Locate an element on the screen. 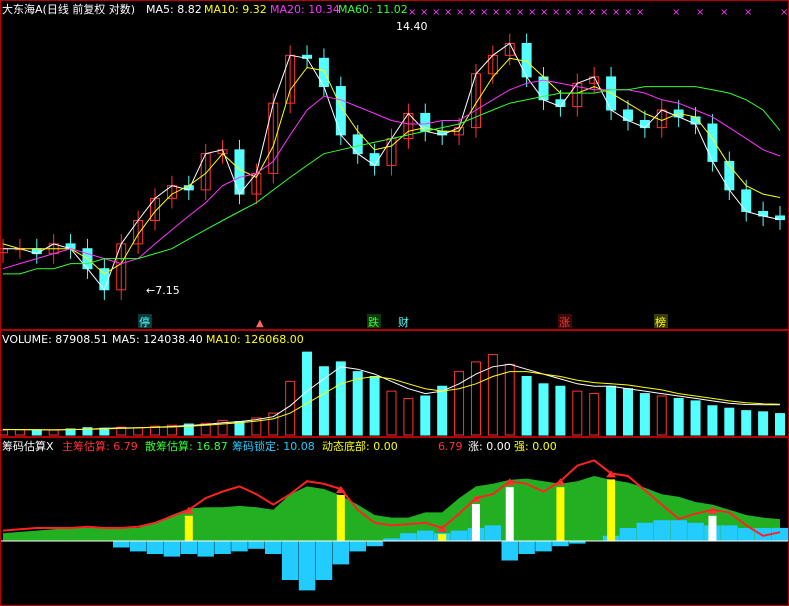  dynamic-bottom-label: 动态底部: 0.00 is located at coordinates (360, 446).